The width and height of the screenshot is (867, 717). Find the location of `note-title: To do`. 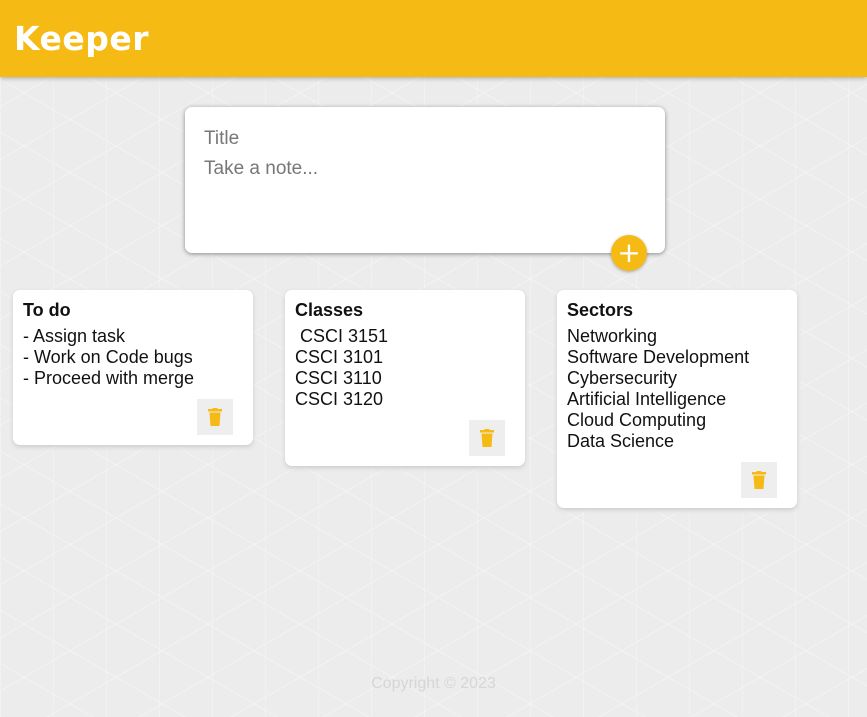

note-title: To do is located at coordinates (47, 310).